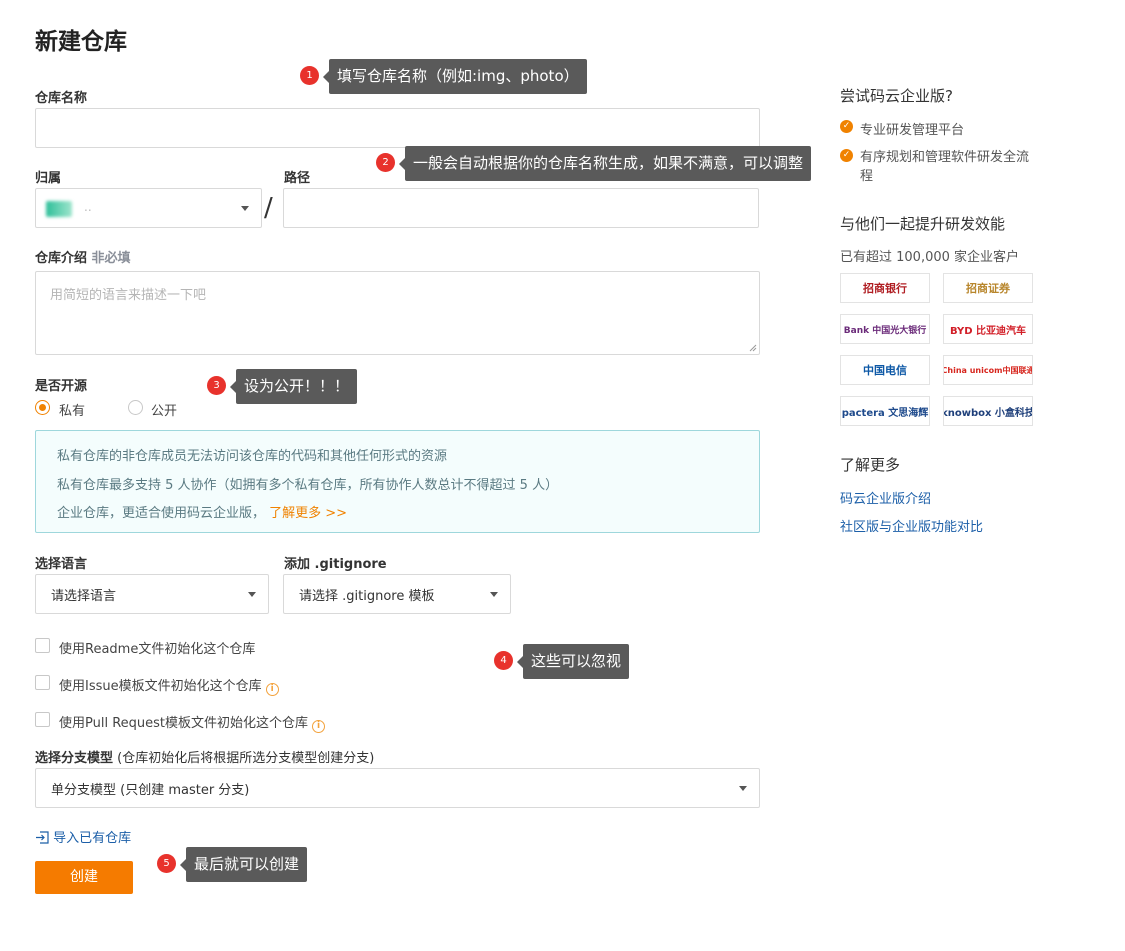 The image size is (1125, 951). I want to click on annotation-tip-3: 设为公开！！！, so click(293, 386).